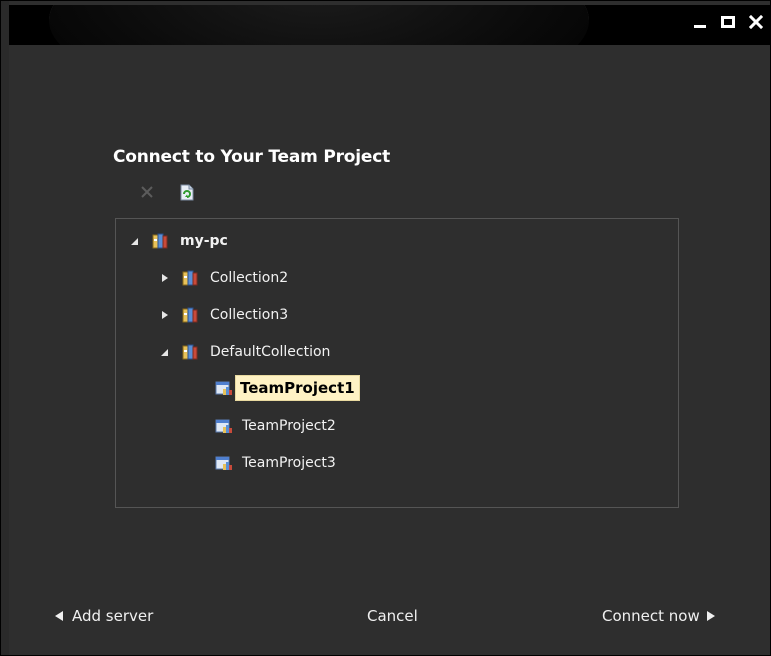 The width and height of the screenshot is (771, 656). What do you see at coordinates (651, 616) in the screenshot?
I see `connect-now-label: Connect now` at bounding box center [651, 616].